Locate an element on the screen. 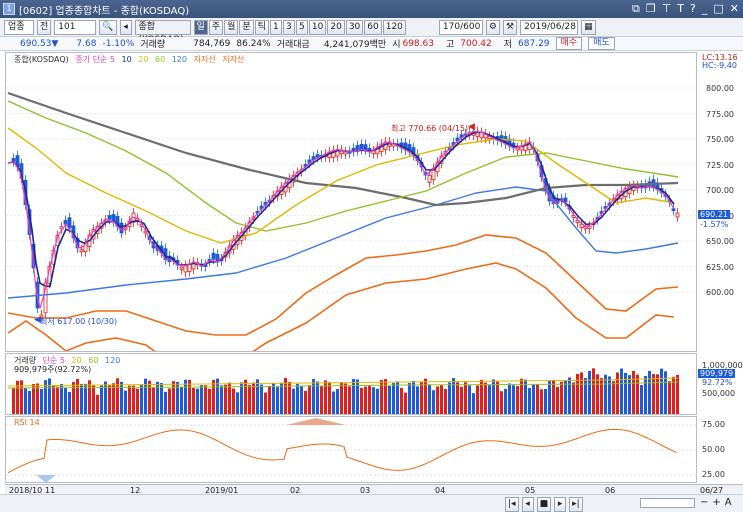 Image resolution: width=743 pixels, height=512 pixels. zoom-in-icon: + is located at coordinates (716, 502).